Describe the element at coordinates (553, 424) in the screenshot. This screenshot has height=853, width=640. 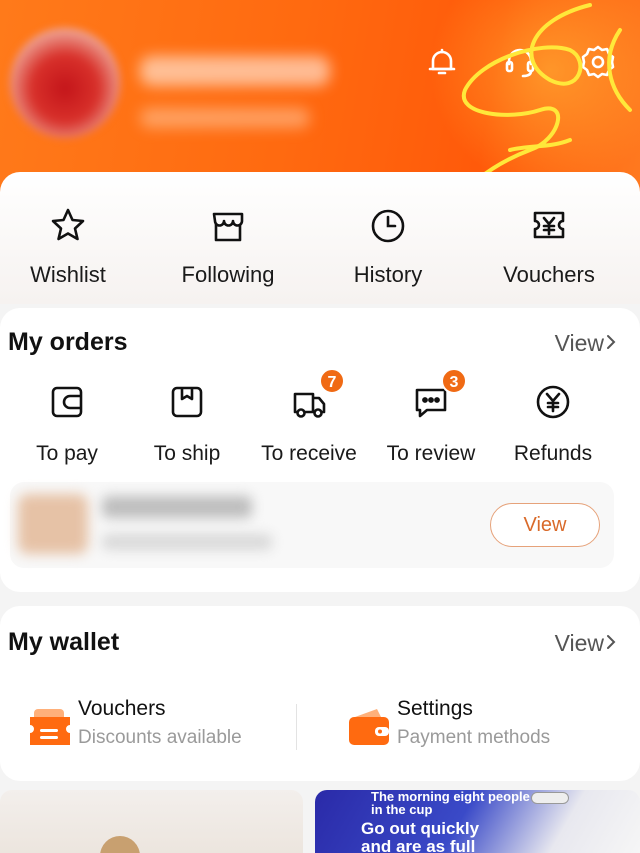
I see `order-refunds: Refunds` at that location.